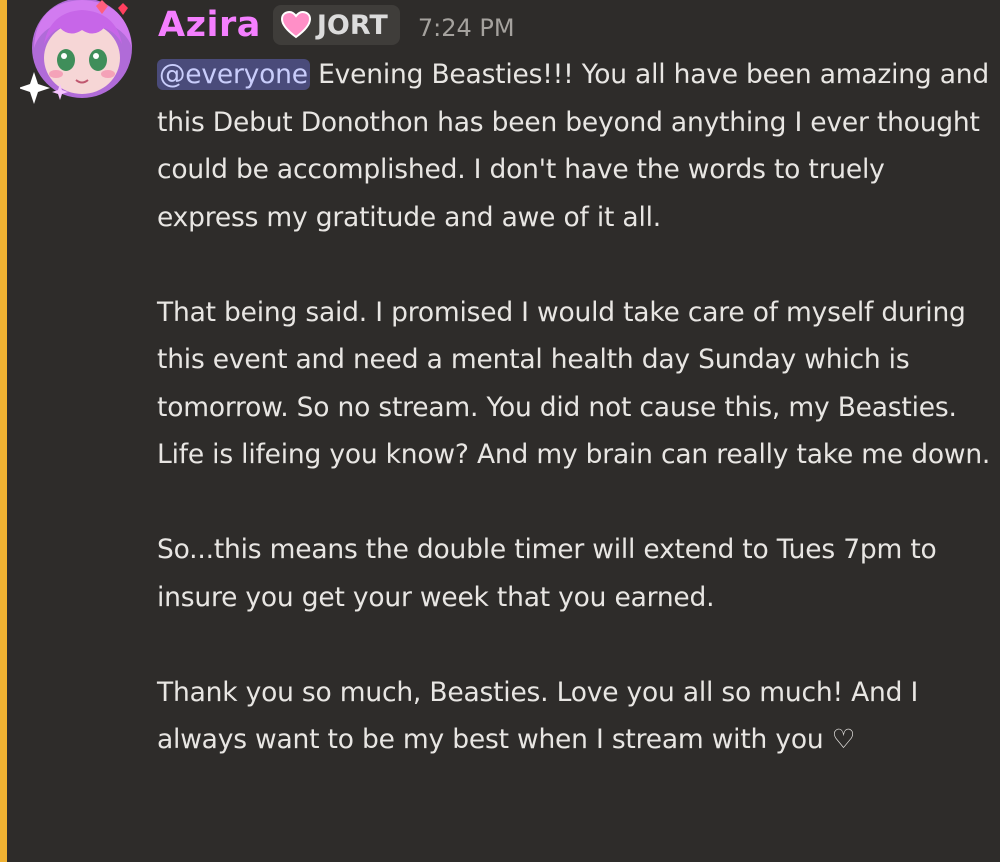  What do you see at coordinates (233, 74) in the screenshot?
I see `everyone-mention: @everyone` at bounding box center [233, 74].